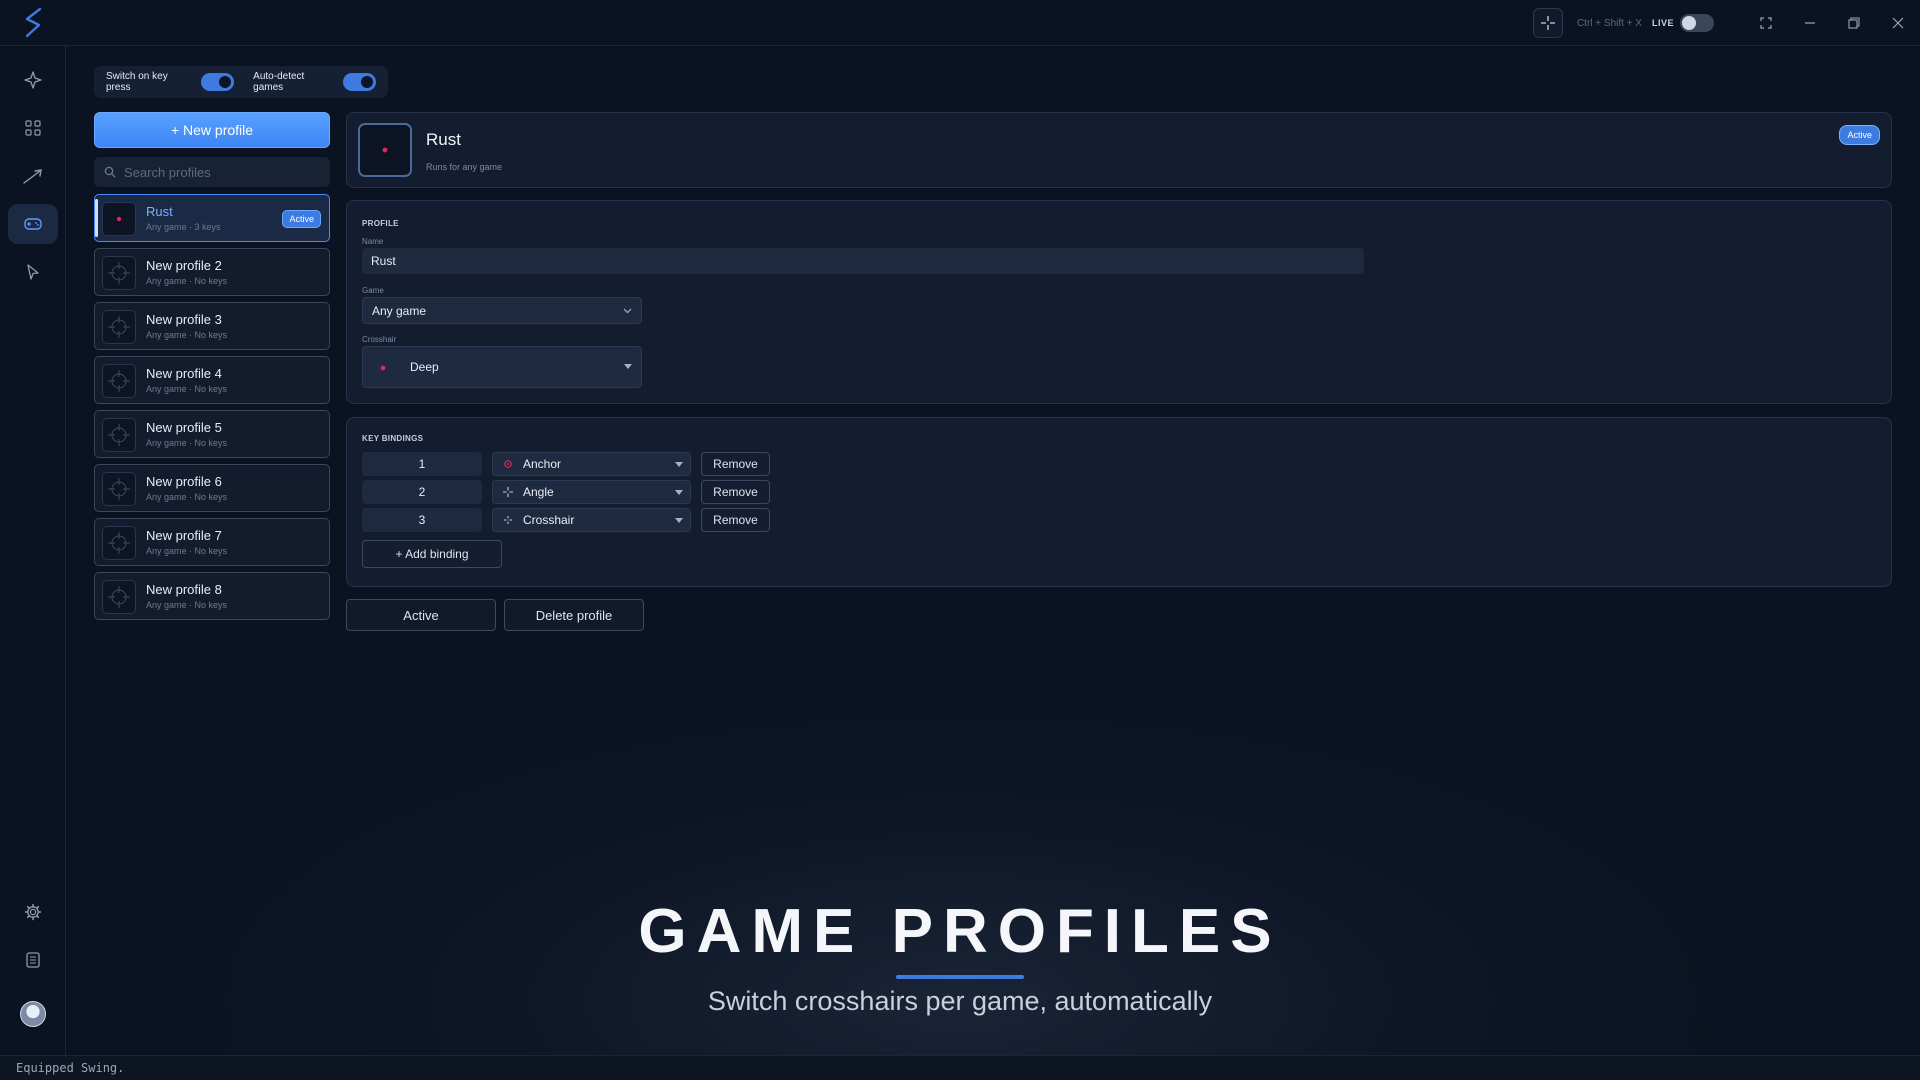  What do you see at coordinates (591, 464) in the screenshot?
I see `binding-crosshair-select: Anchor` at bounding box center [591, 464].